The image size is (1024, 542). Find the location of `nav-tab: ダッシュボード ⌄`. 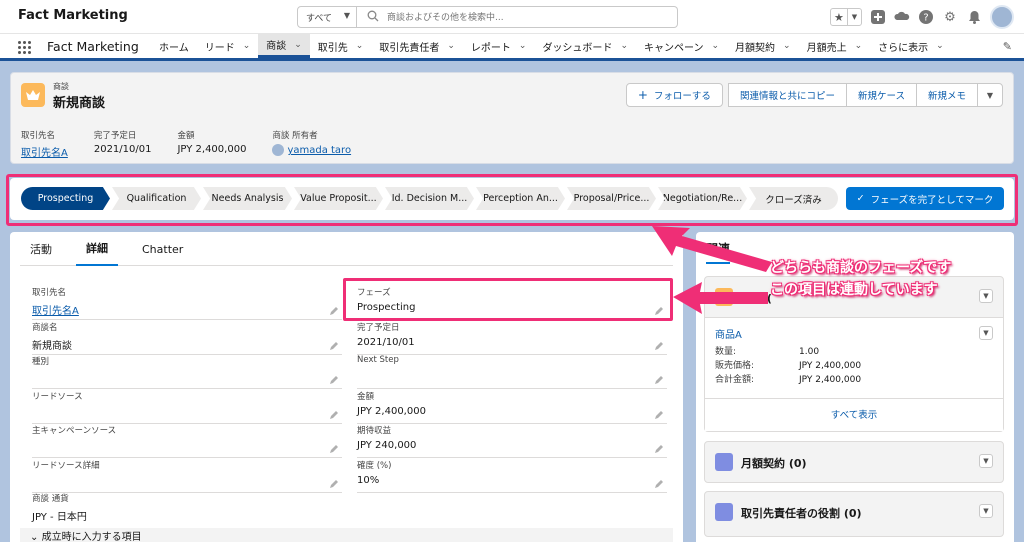

nav-tab: ダッシュボード ⌄ is located at coordinates (585, 46).